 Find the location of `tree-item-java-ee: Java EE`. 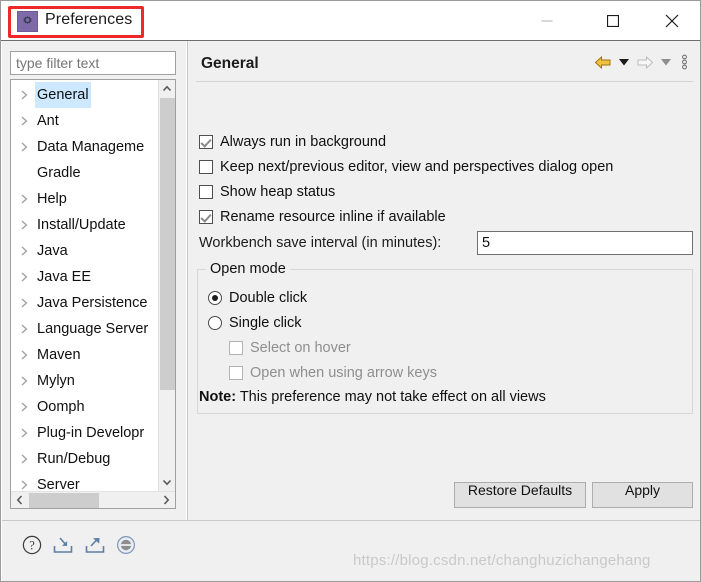

tree-item-java-ee: Java EE is located at coordinates (84, 277).